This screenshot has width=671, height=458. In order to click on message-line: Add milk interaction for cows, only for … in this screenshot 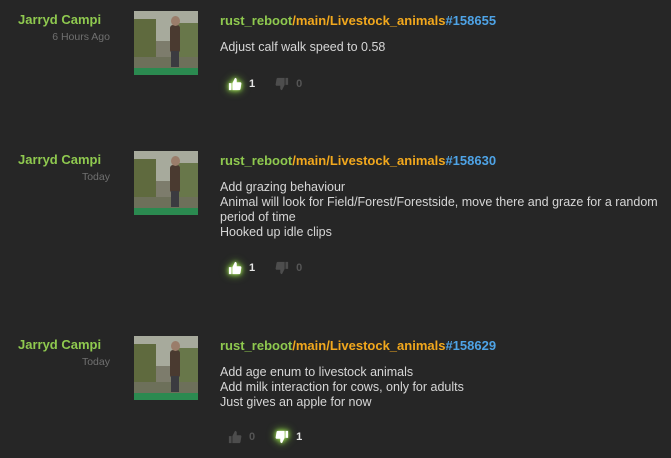, I will do `click(342, 387)`.